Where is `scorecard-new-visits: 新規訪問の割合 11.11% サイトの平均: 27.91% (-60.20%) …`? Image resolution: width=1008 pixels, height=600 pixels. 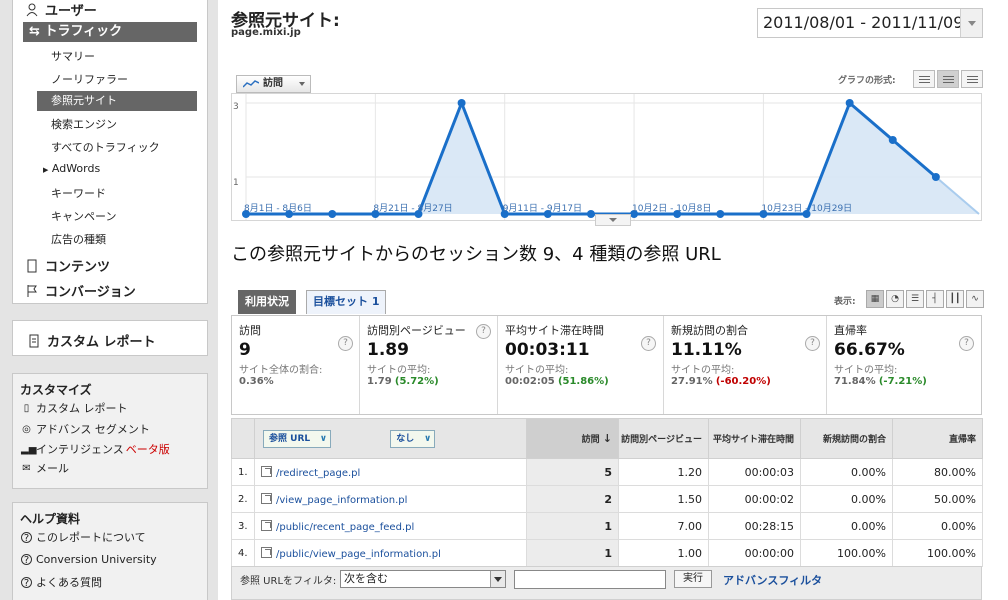
scorecard-new-visits: 新規訪問の割合 11.11% サイトの平均: 27.91% (-60.20%) … is located at coordinates (745, 365).